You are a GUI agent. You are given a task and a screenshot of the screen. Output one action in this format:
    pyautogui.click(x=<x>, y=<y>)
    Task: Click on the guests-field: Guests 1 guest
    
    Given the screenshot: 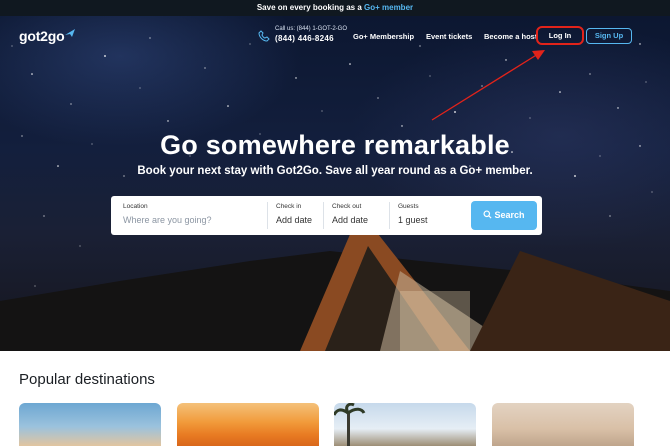 What is the action you would take?
    pyautogui.click(x=413, y=214)
    